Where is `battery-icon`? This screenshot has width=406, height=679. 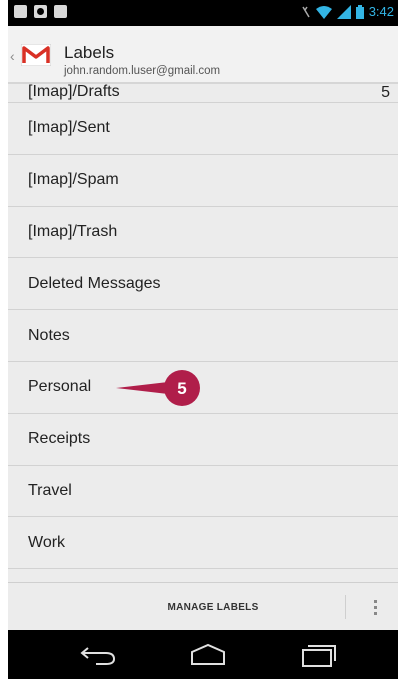
battery-icon is located at coordinates (359, 11).